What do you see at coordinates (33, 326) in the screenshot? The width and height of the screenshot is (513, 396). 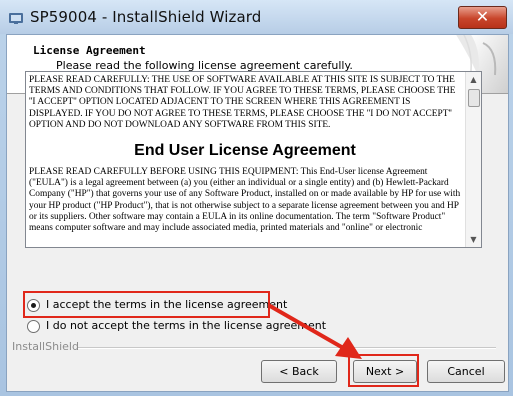 I see `decline-radio` at bounding box center [33, 326].